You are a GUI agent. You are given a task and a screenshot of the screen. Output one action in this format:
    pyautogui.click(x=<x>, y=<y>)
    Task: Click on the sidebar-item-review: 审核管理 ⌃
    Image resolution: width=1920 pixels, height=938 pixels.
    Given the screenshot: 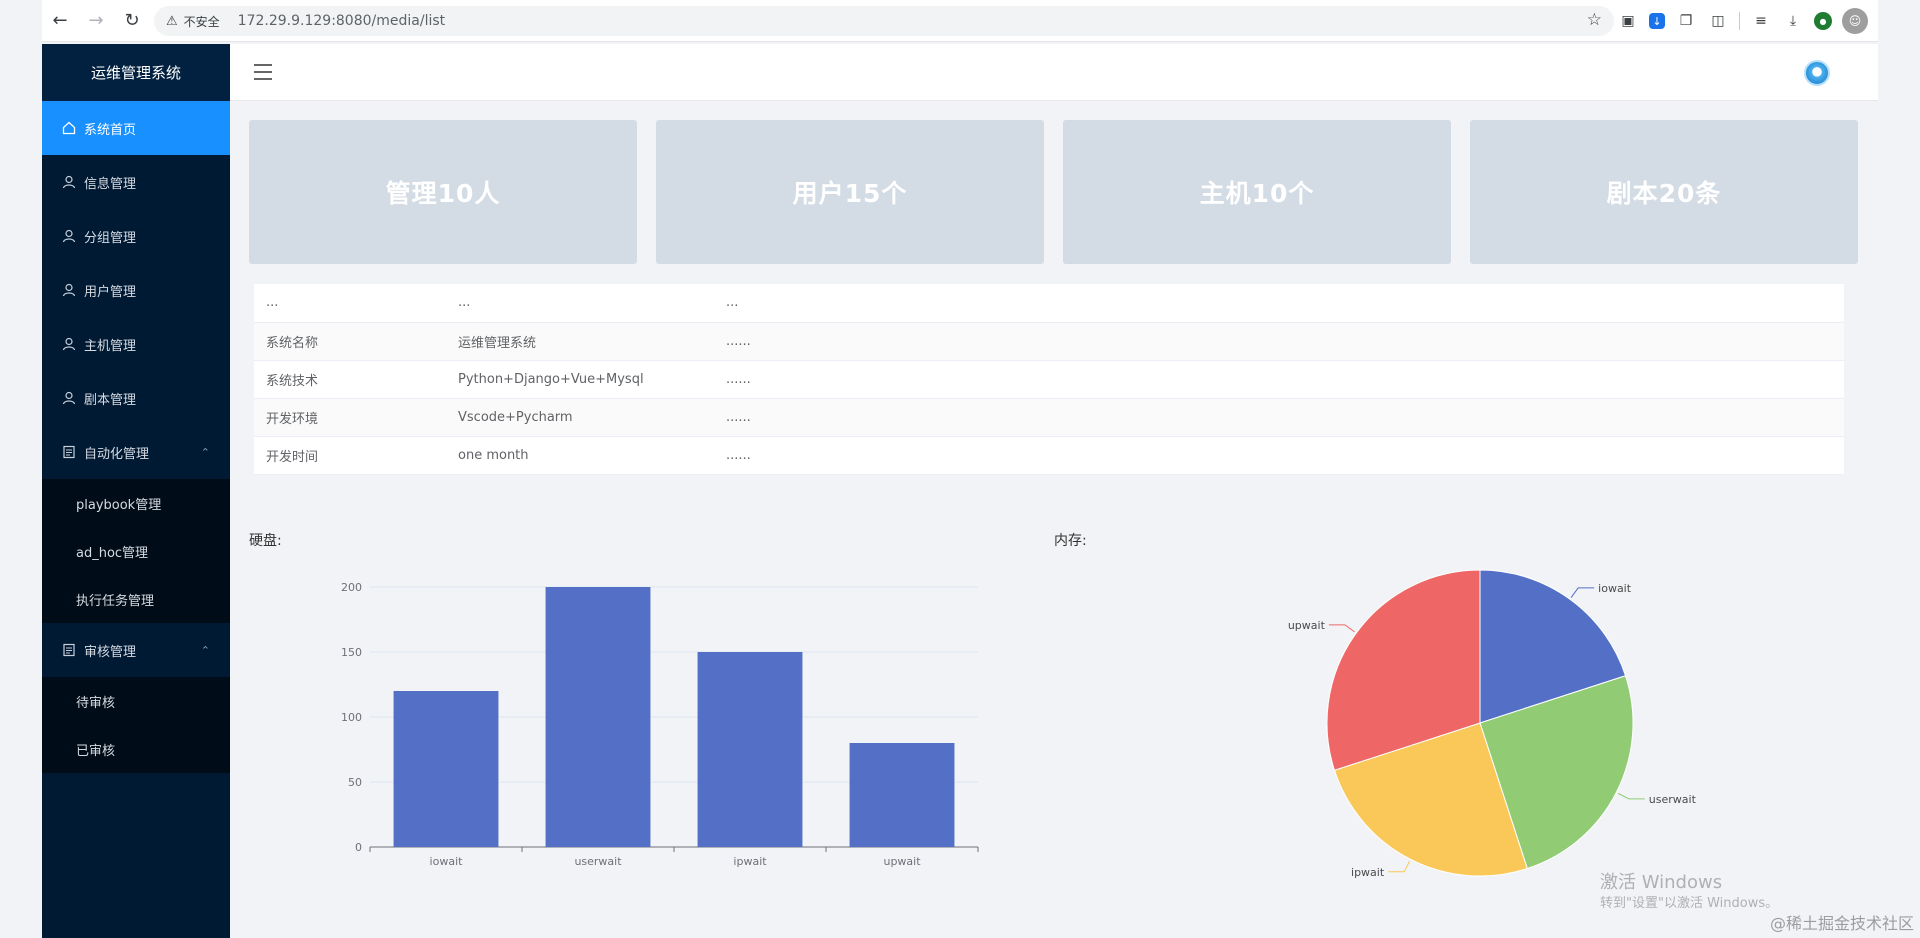 What is the action you would take?
    pyautogui.click(x=136, y=650)
    